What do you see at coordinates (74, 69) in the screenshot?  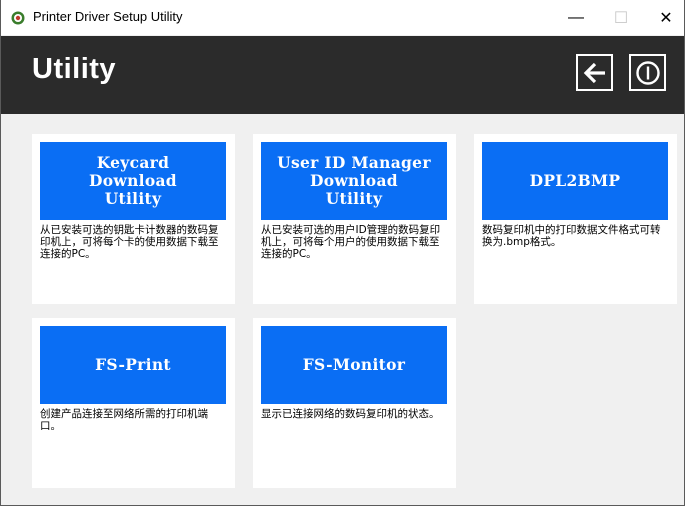 I see `page-title: Utility` at bounding box center [74, 69].